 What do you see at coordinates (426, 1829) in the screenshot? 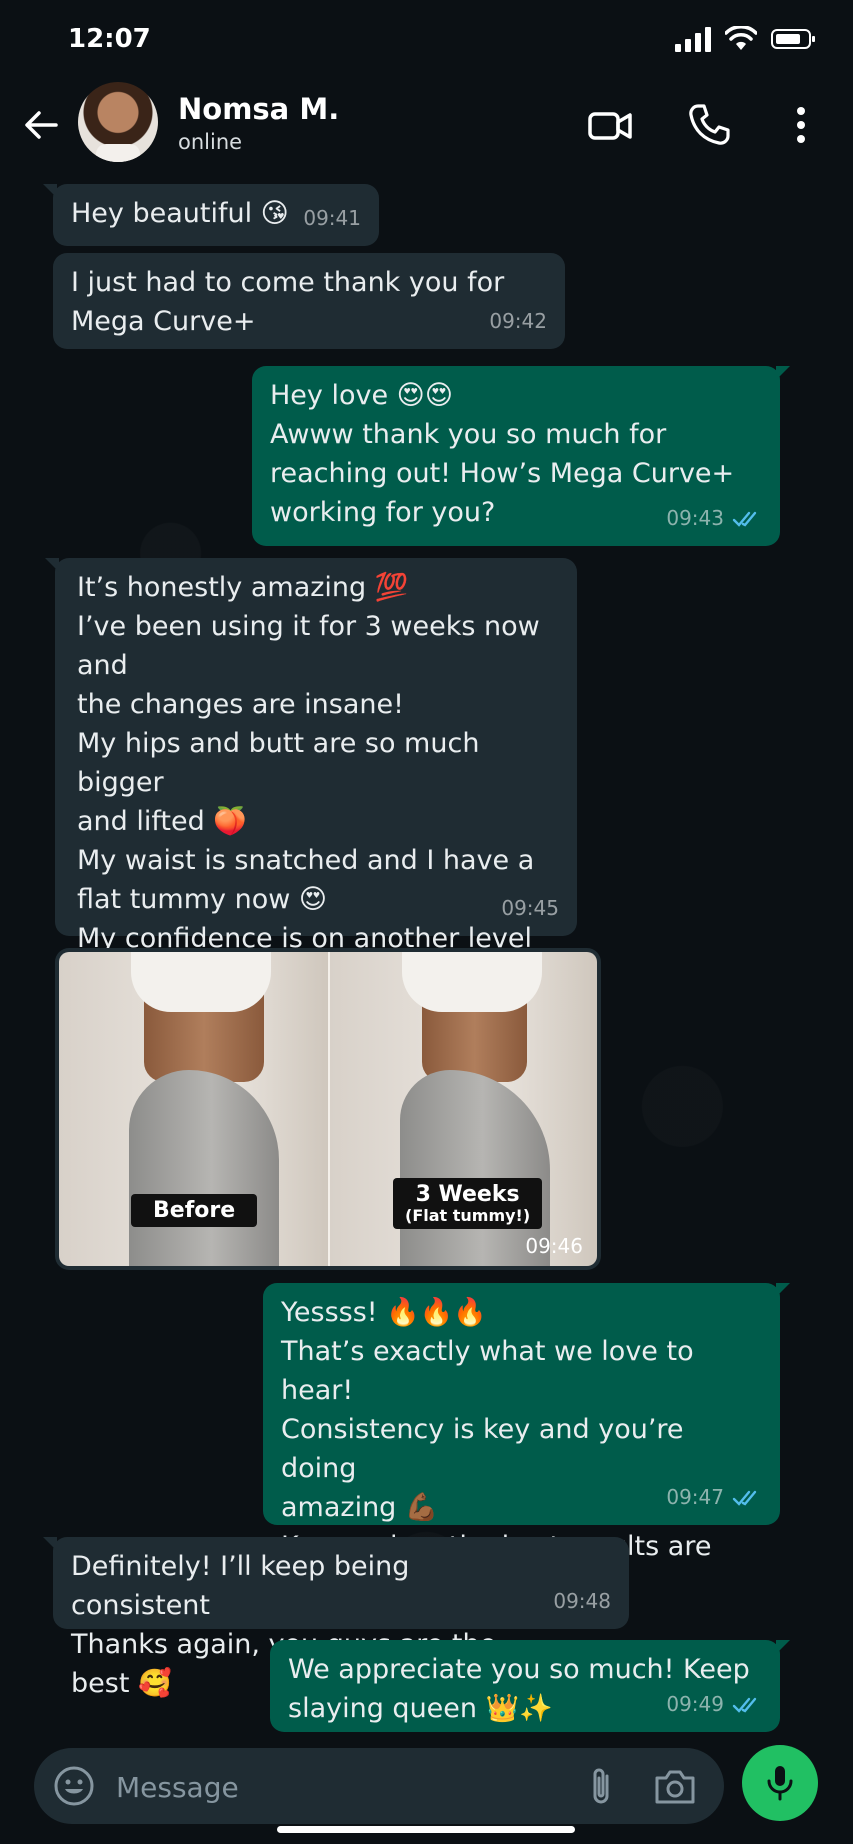
I see `home-indicator` at bounding box center [426, 1829].